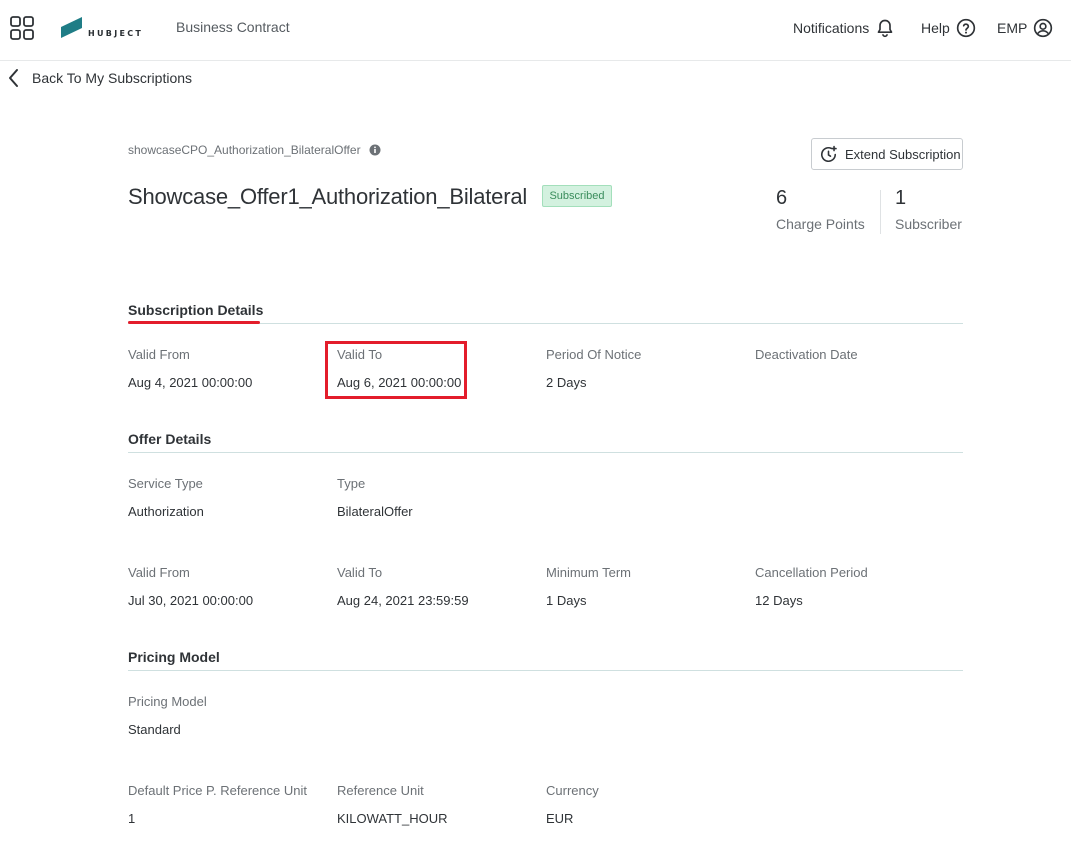 This screenshot has width=1071, height=867. Describe the element at coordinates (375, 150) in the screenshot. I see `info-icon` at that location.